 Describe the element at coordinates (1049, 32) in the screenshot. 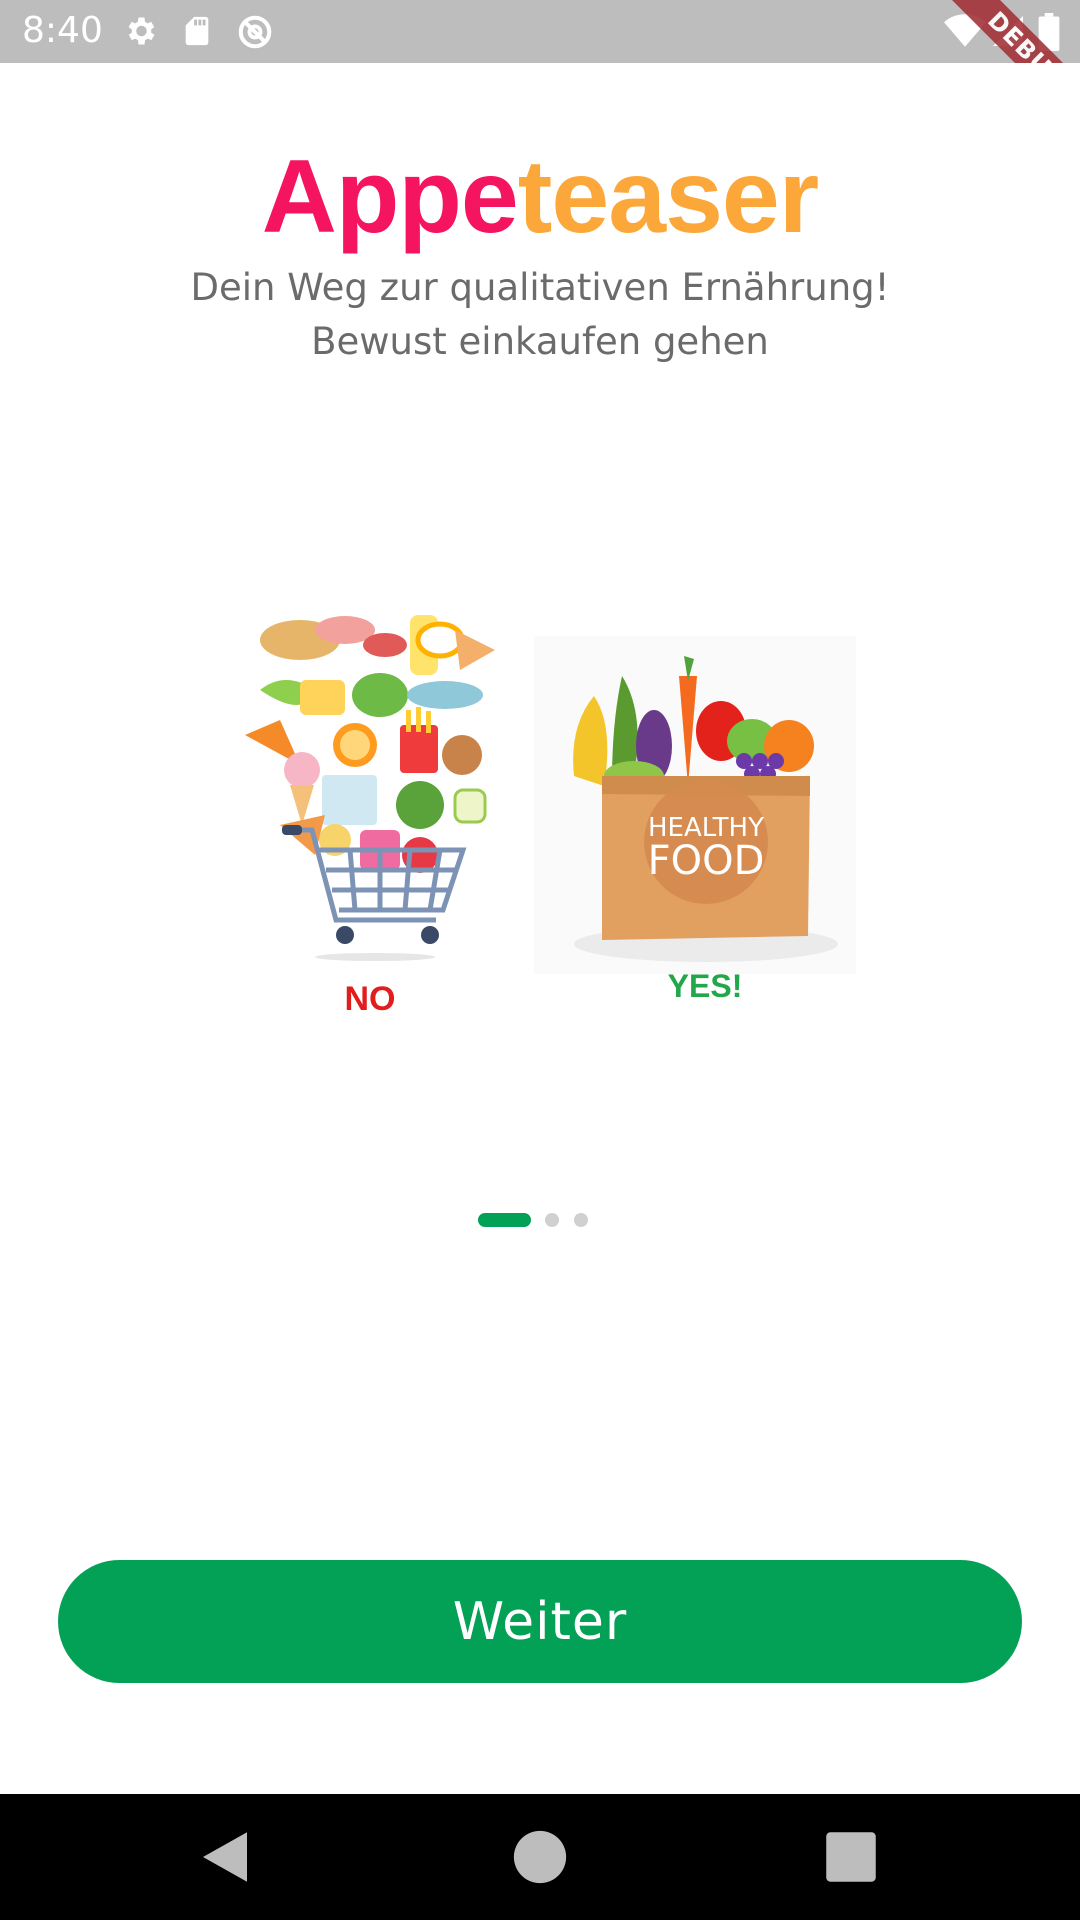

I see `battery-icon` at that location.